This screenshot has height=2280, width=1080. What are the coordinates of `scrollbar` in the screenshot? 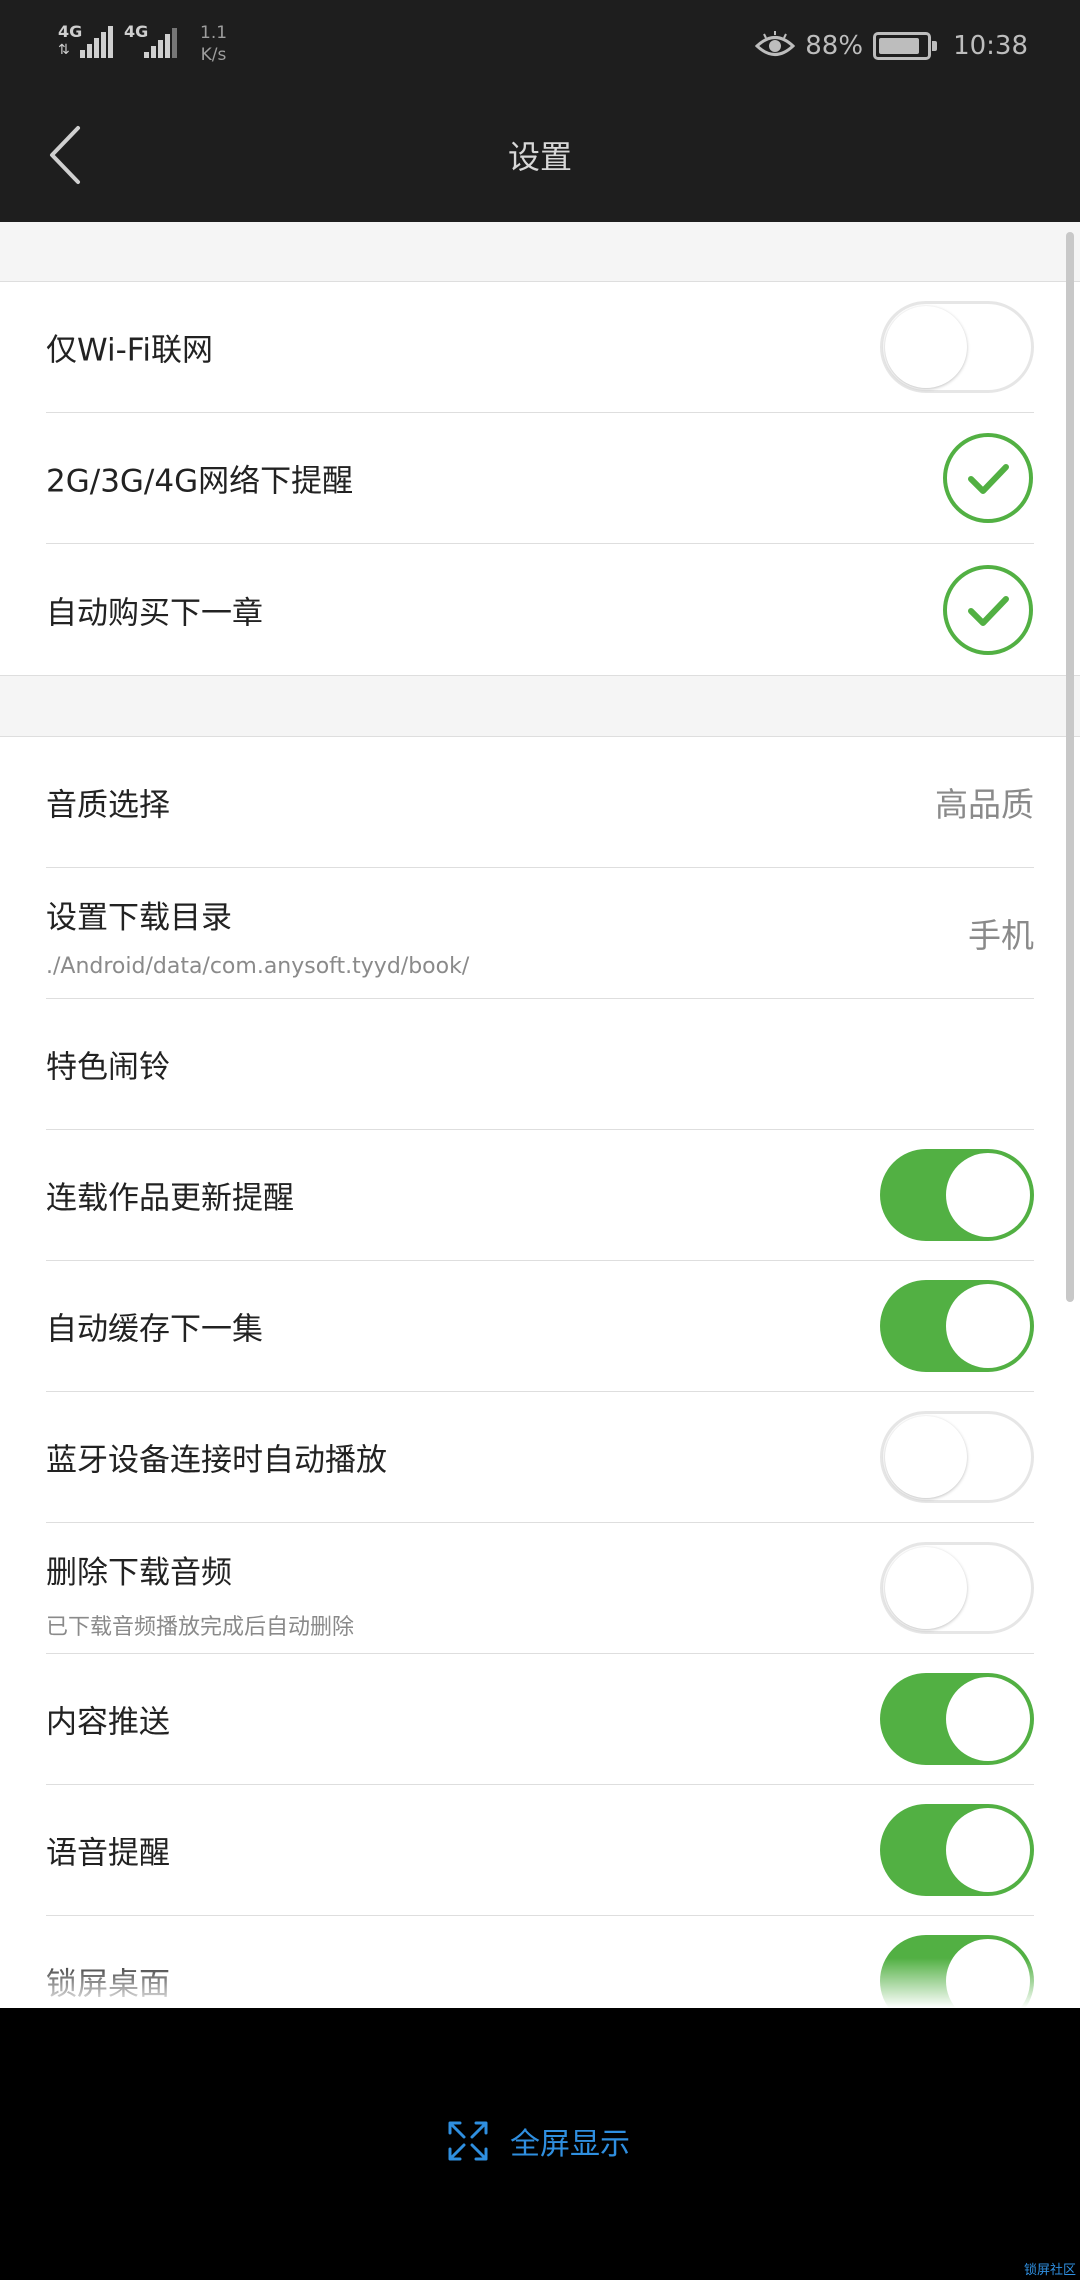 It's located at (1070, 767).